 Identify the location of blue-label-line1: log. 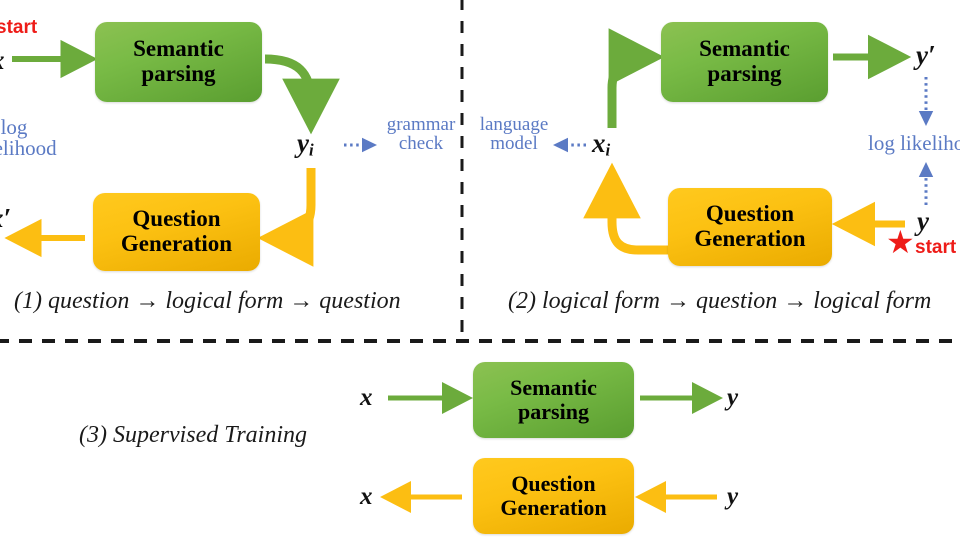
(14, 127).